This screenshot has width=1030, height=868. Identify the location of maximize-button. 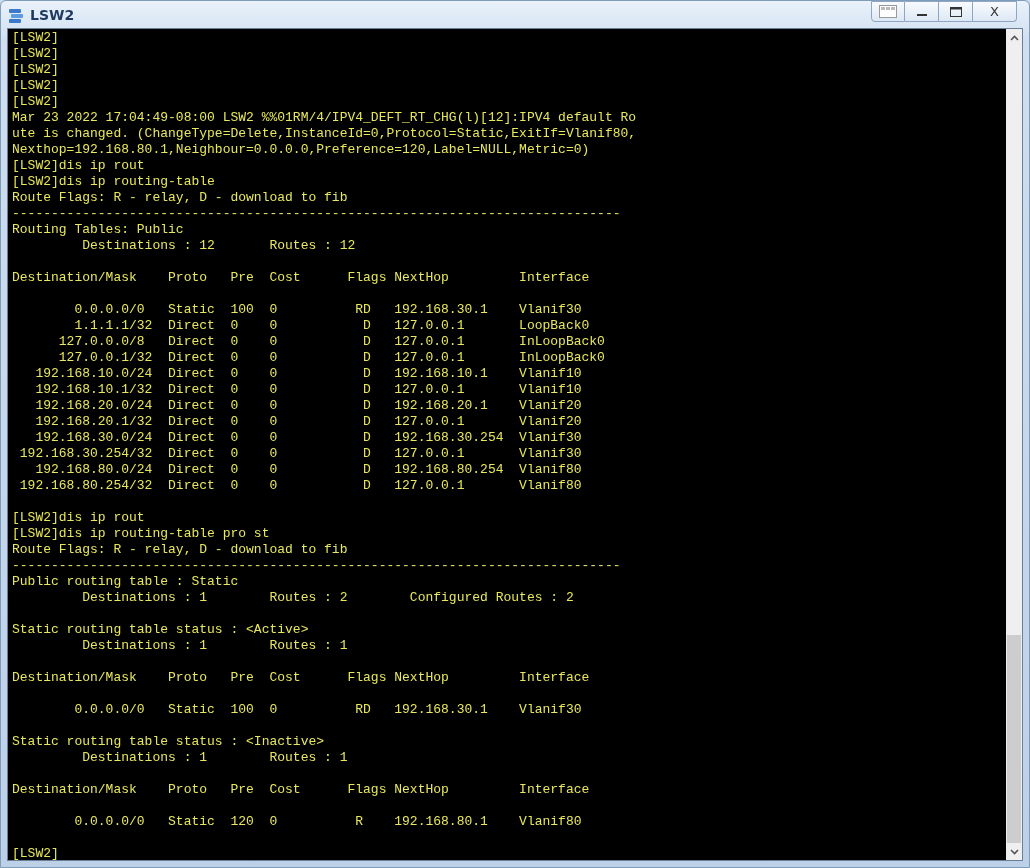
(956, 11).